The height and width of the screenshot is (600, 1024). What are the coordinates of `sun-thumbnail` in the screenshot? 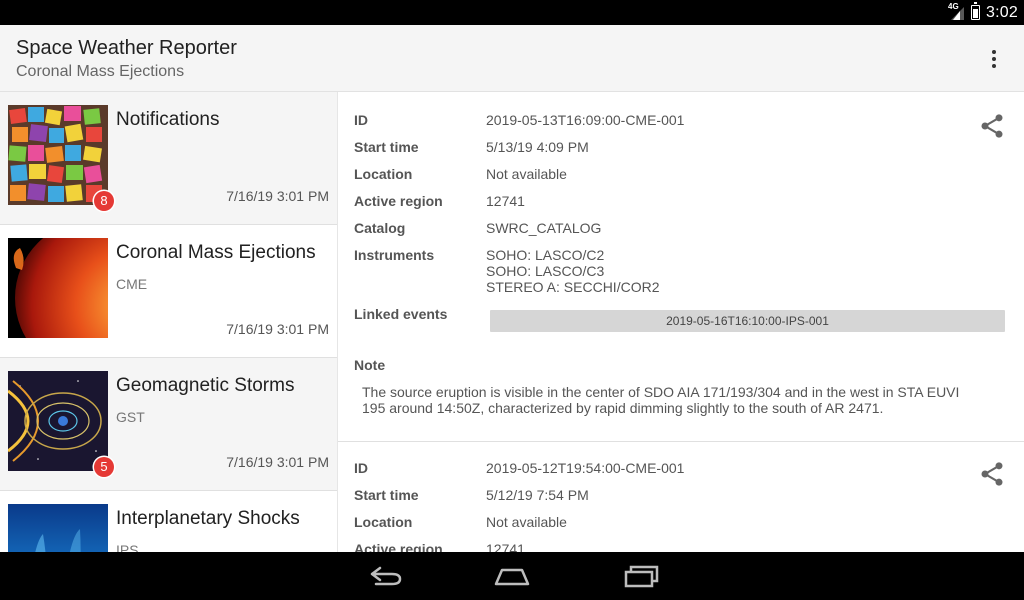 It's located at (58, 288).